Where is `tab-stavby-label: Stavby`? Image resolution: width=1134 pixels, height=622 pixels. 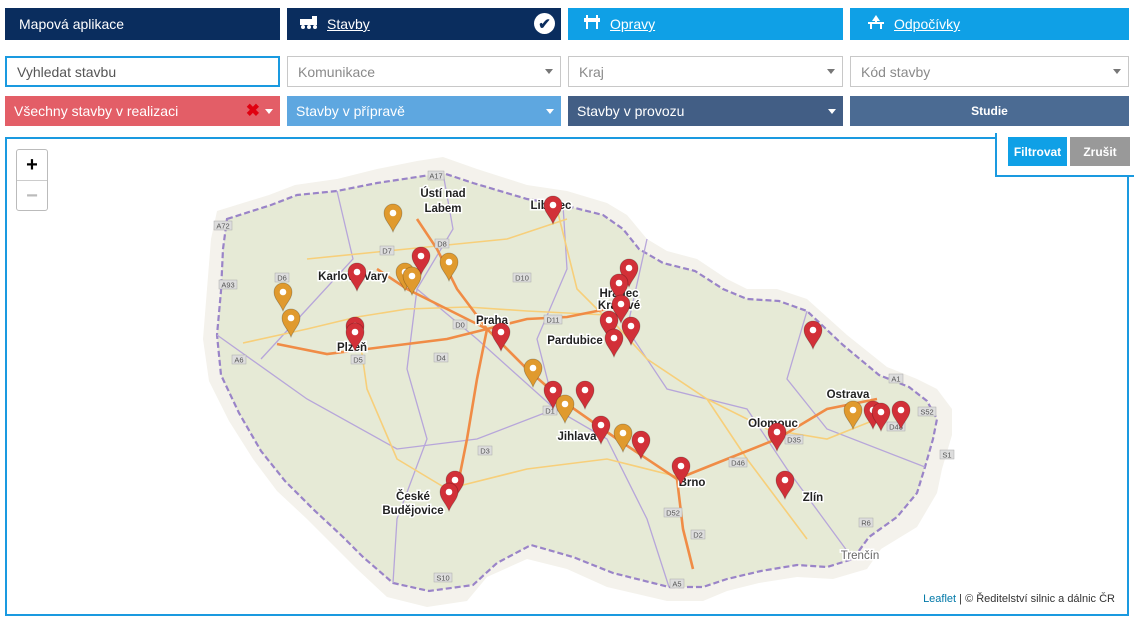
tab-stavby-label: Stavby is located at coordinates (348, 24).